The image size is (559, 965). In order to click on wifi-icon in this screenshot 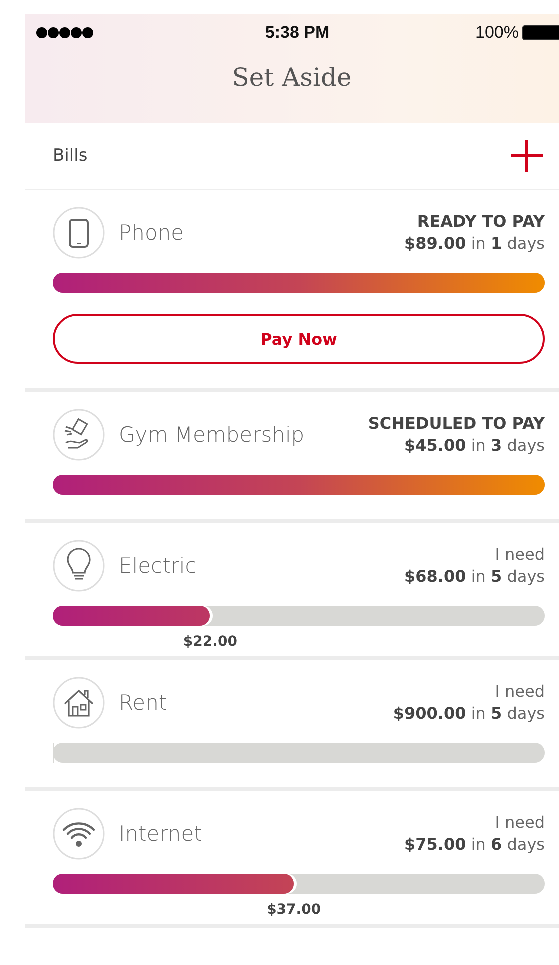, I will do `click(79, 834)`.